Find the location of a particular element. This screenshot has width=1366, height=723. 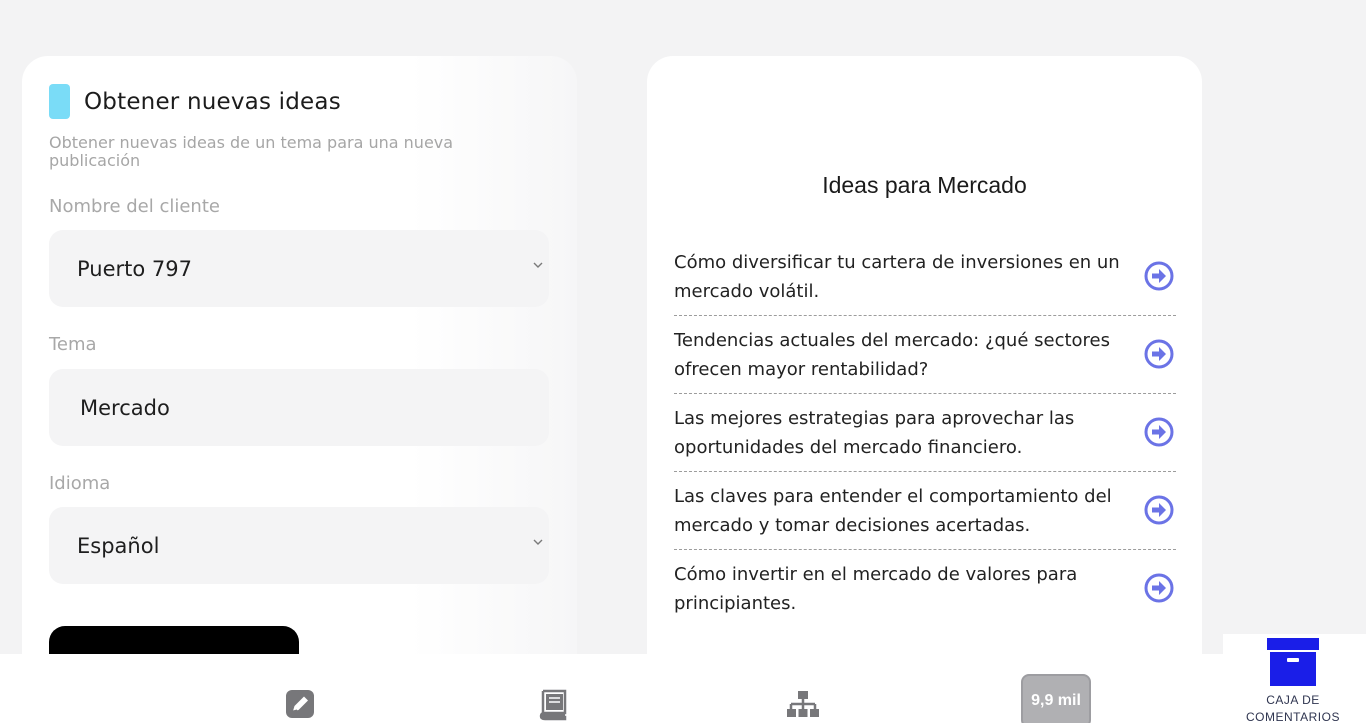

comment-box-widget: CAJA DE COMENTARIOS is located at coordinates (1294, 678).